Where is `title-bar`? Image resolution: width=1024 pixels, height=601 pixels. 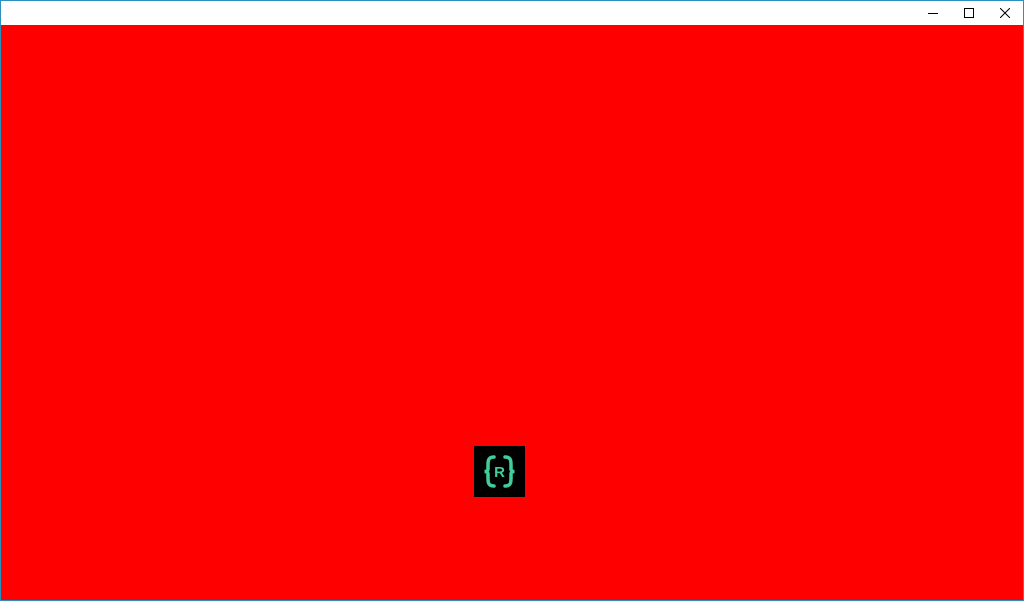 title-bar is located at coordinates (512, 13).